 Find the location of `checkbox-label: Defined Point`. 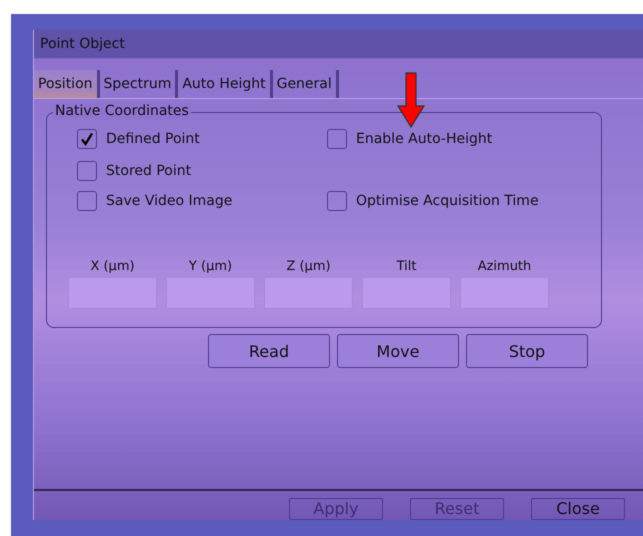

checkbox-label: Defined Point is located at coordinates (153, 139).